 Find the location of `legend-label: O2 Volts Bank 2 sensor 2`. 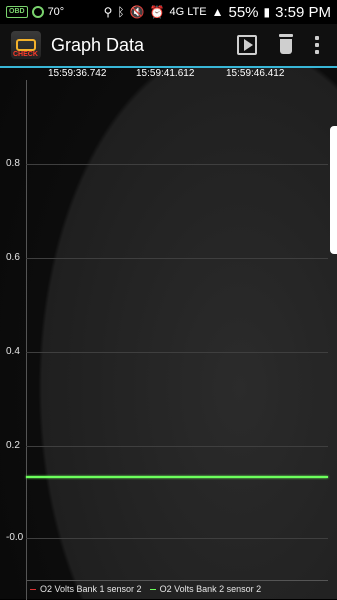

legend-label: O2 Volts Bank 2 sensor 2 is located at coordinates (210, 589).